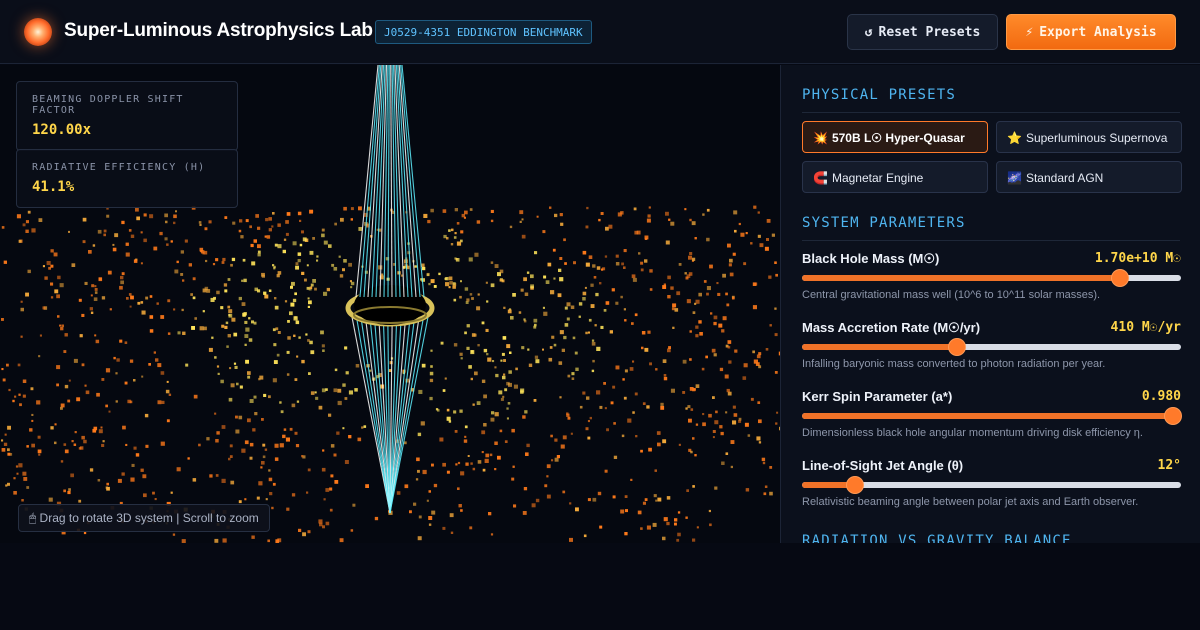 The image size is (1200, 630). I want to click on preset-magnetar-engine: 🧲 Magnetar Engine, so click(895, 177).